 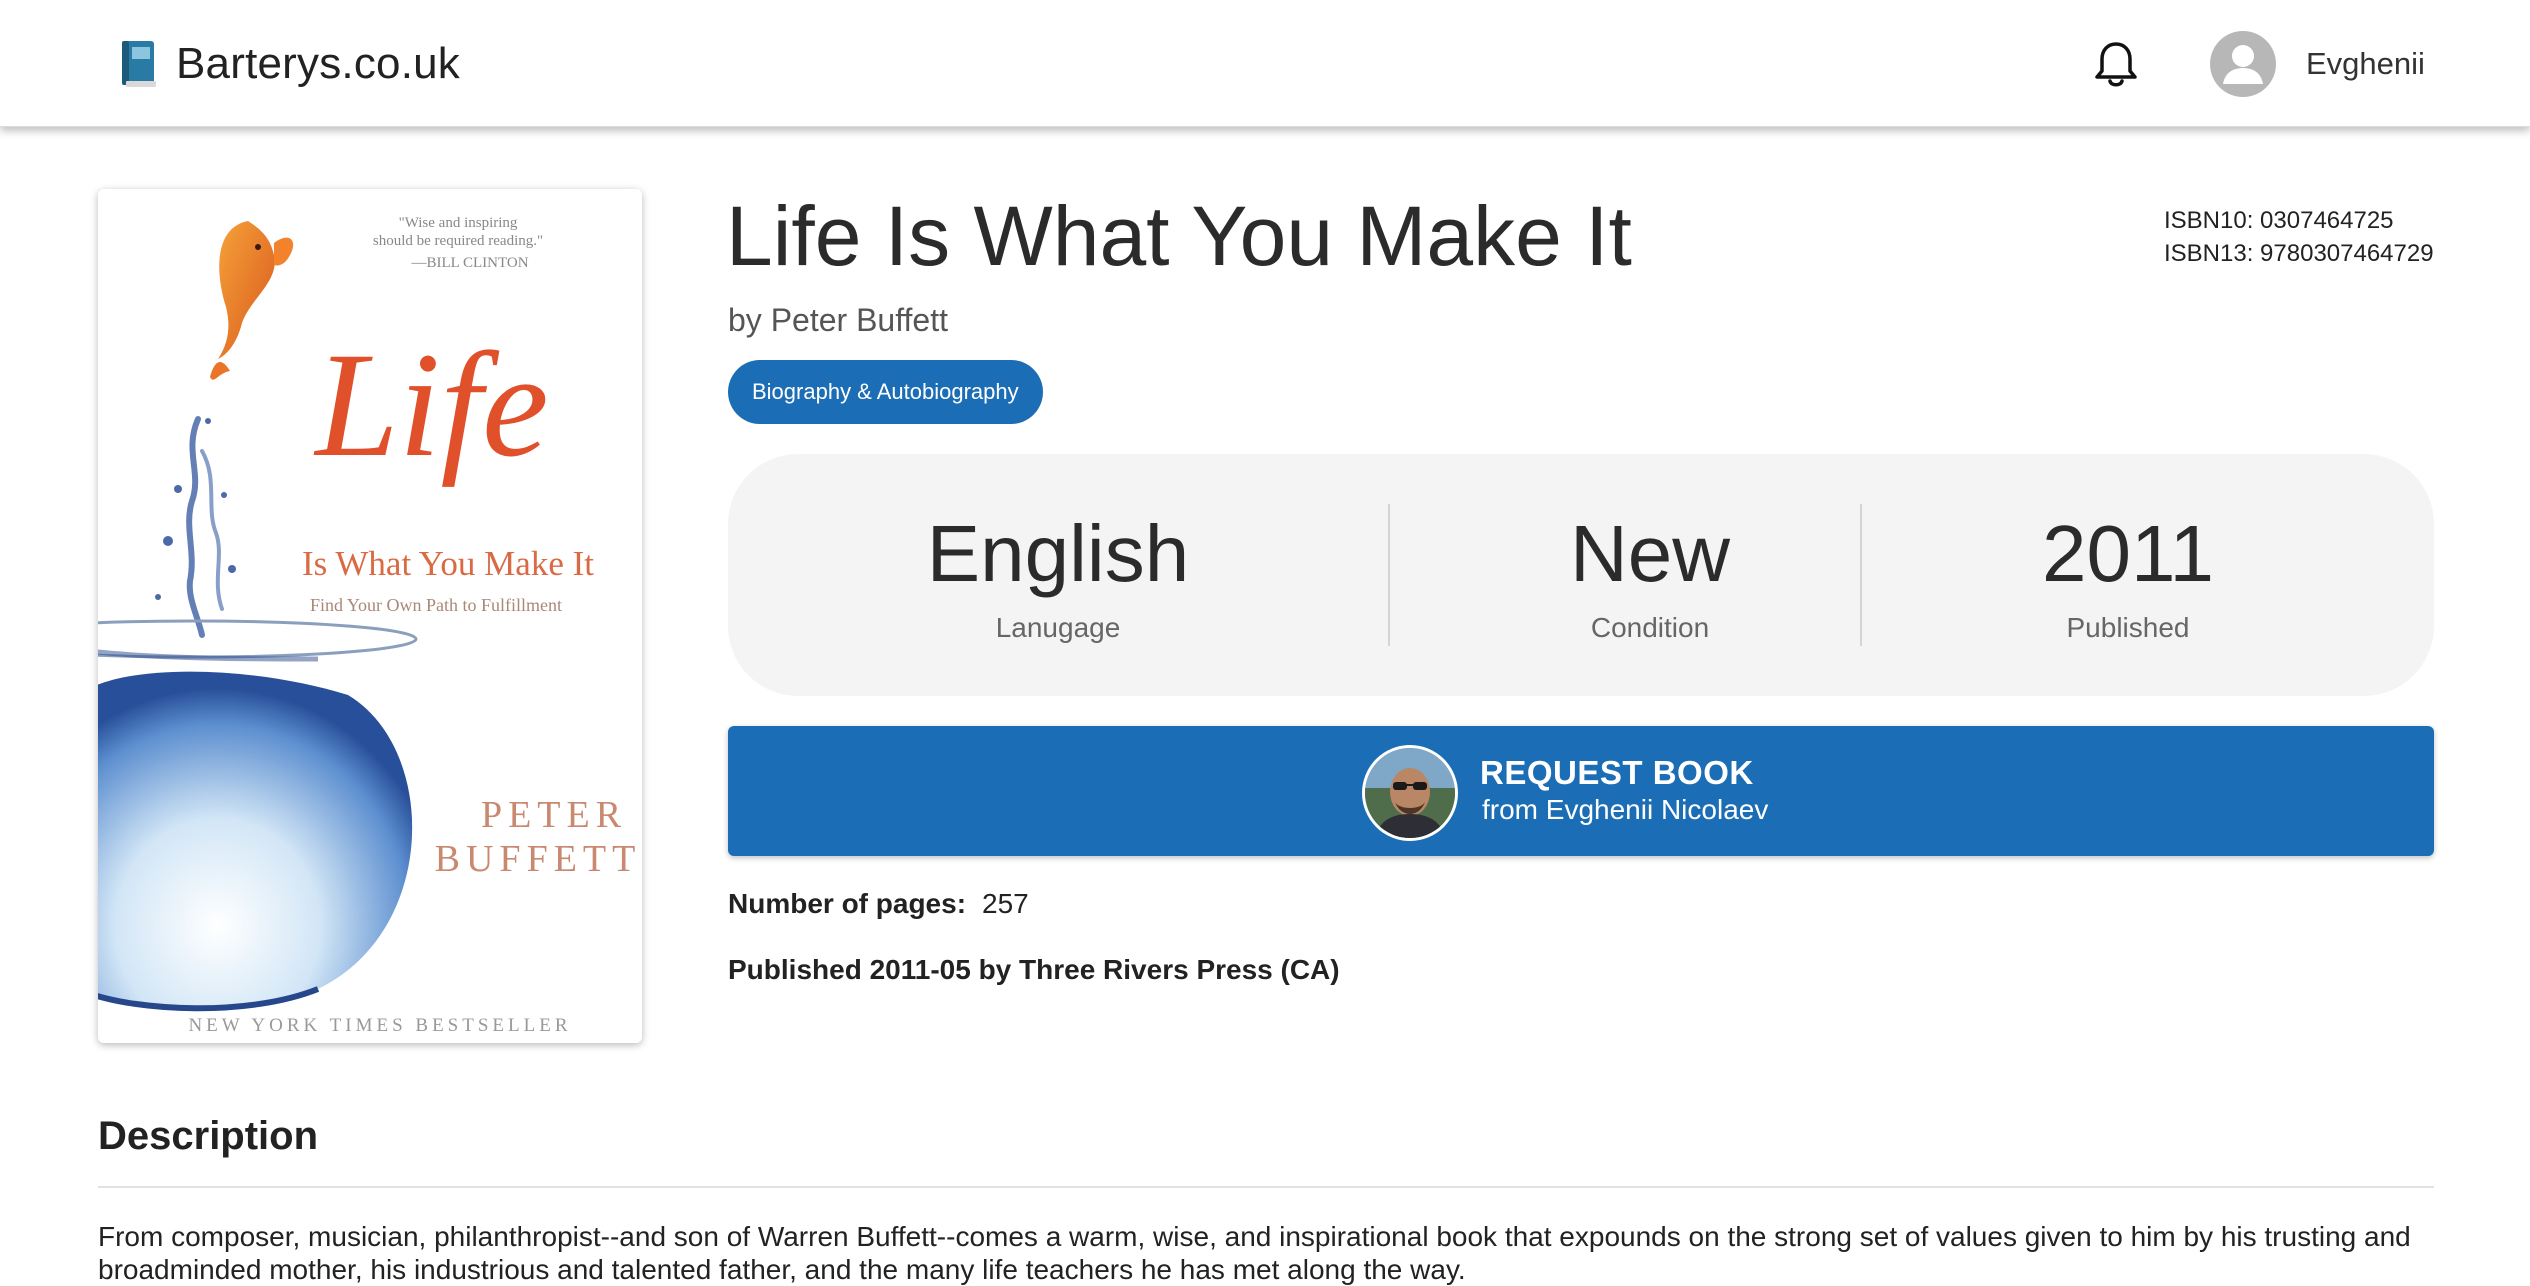 What do you see at coordinates (554, 815) in the screenshot?
I see `svg-text: PETER` at bounding box center [554, 815].